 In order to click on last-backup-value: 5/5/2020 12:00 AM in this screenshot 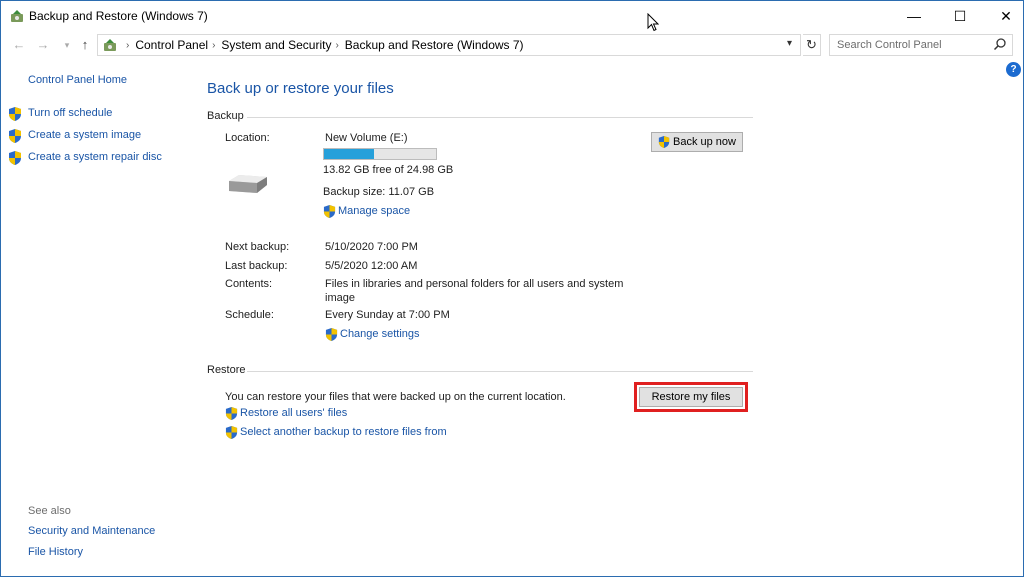, I will do `click(371, 266)`.